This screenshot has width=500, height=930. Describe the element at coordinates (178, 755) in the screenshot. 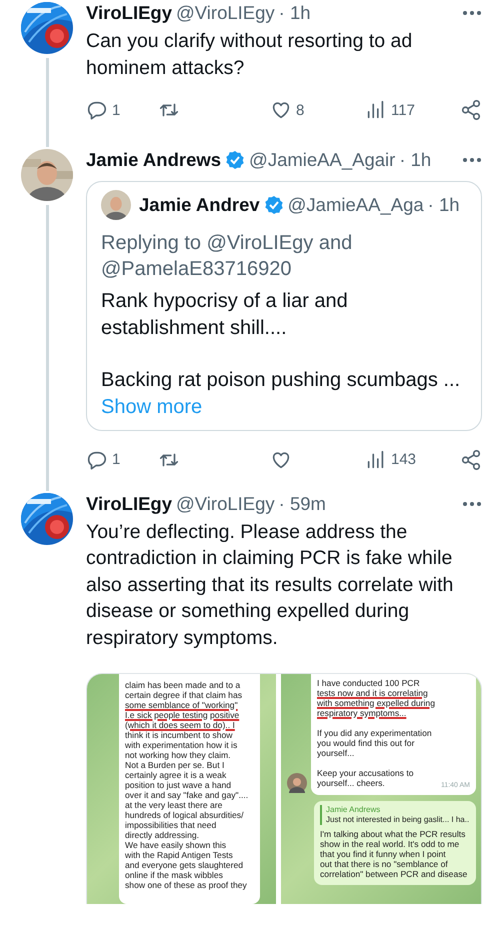

I see `message-line: not working how they claim.` at that location.